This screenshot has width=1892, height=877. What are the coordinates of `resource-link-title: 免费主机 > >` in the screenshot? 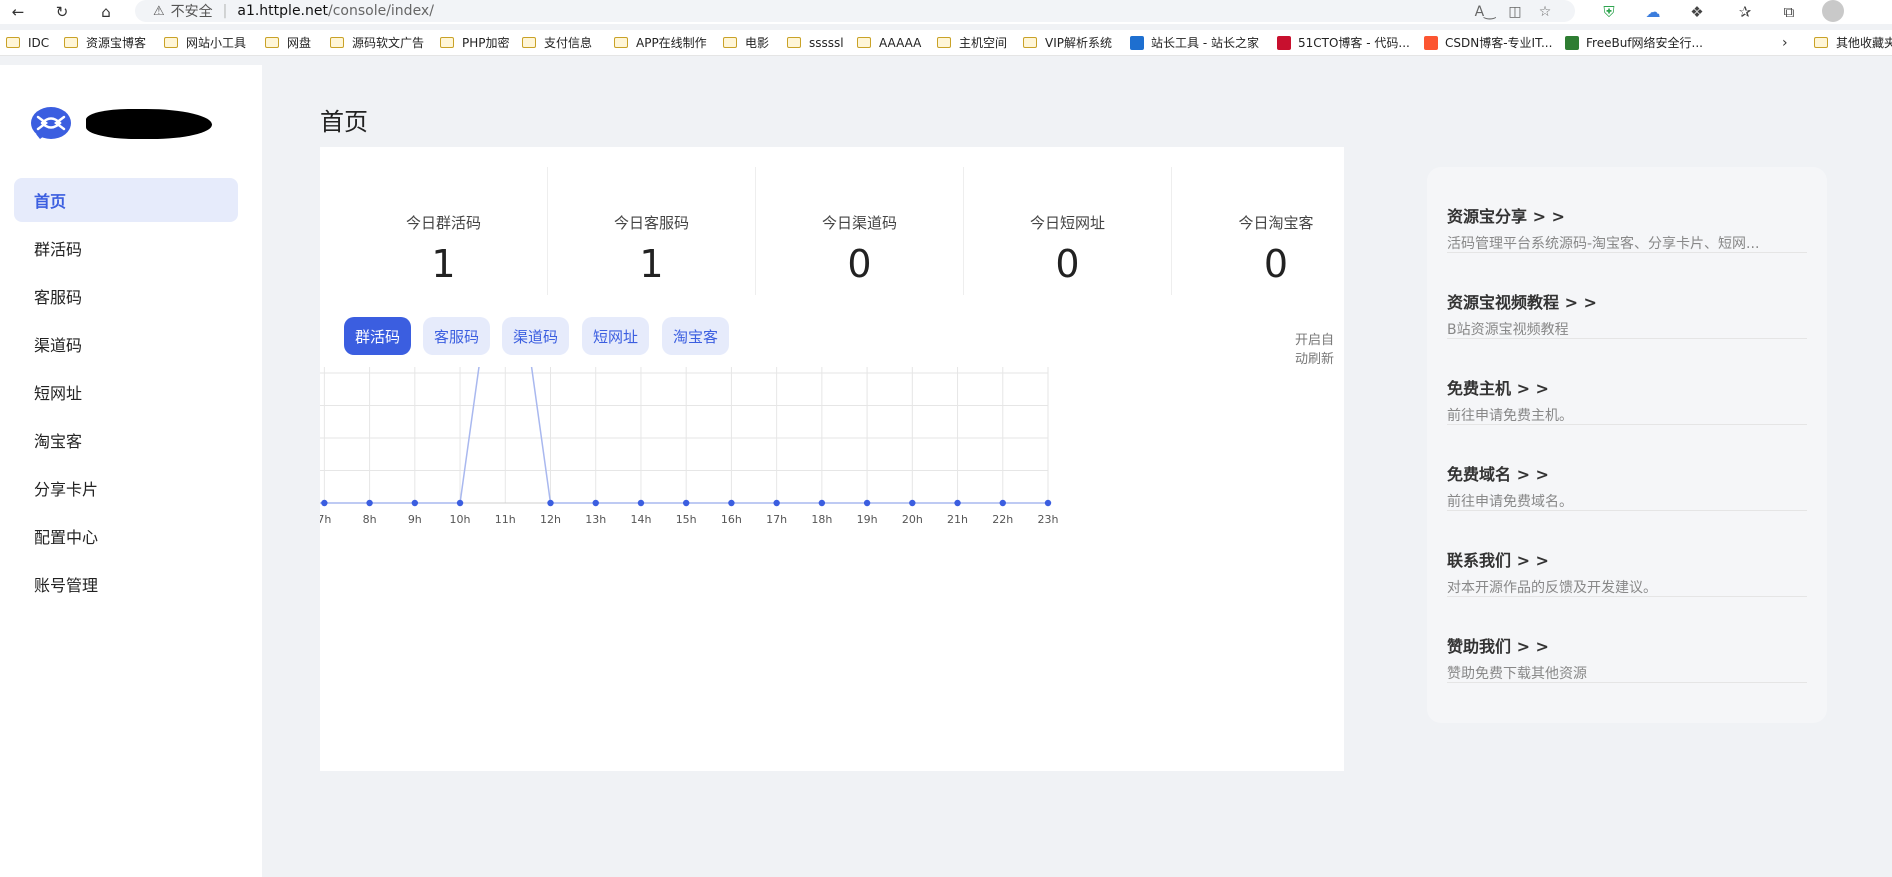 It's located at (1498, 387).